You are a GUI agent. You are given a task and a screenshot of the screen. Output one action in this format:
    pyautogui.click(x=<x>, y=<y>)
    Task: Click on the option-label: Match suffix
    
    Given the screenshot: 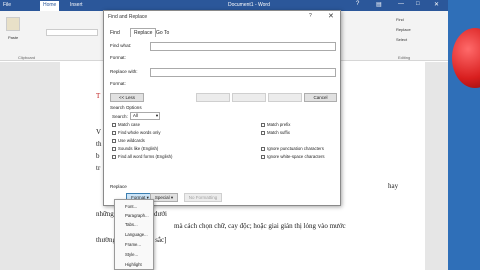 What is the action you would take?
    pyautogui.click(x=278, y=132)
    